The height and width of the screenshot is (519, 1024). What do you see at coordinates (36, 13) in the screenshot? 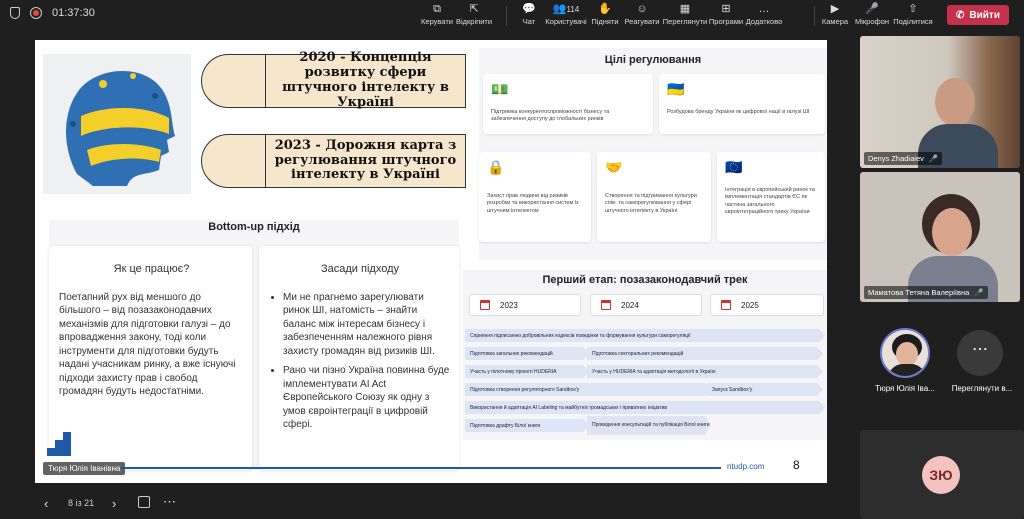
I see `recording-icon` at bounding box center [36, 13].